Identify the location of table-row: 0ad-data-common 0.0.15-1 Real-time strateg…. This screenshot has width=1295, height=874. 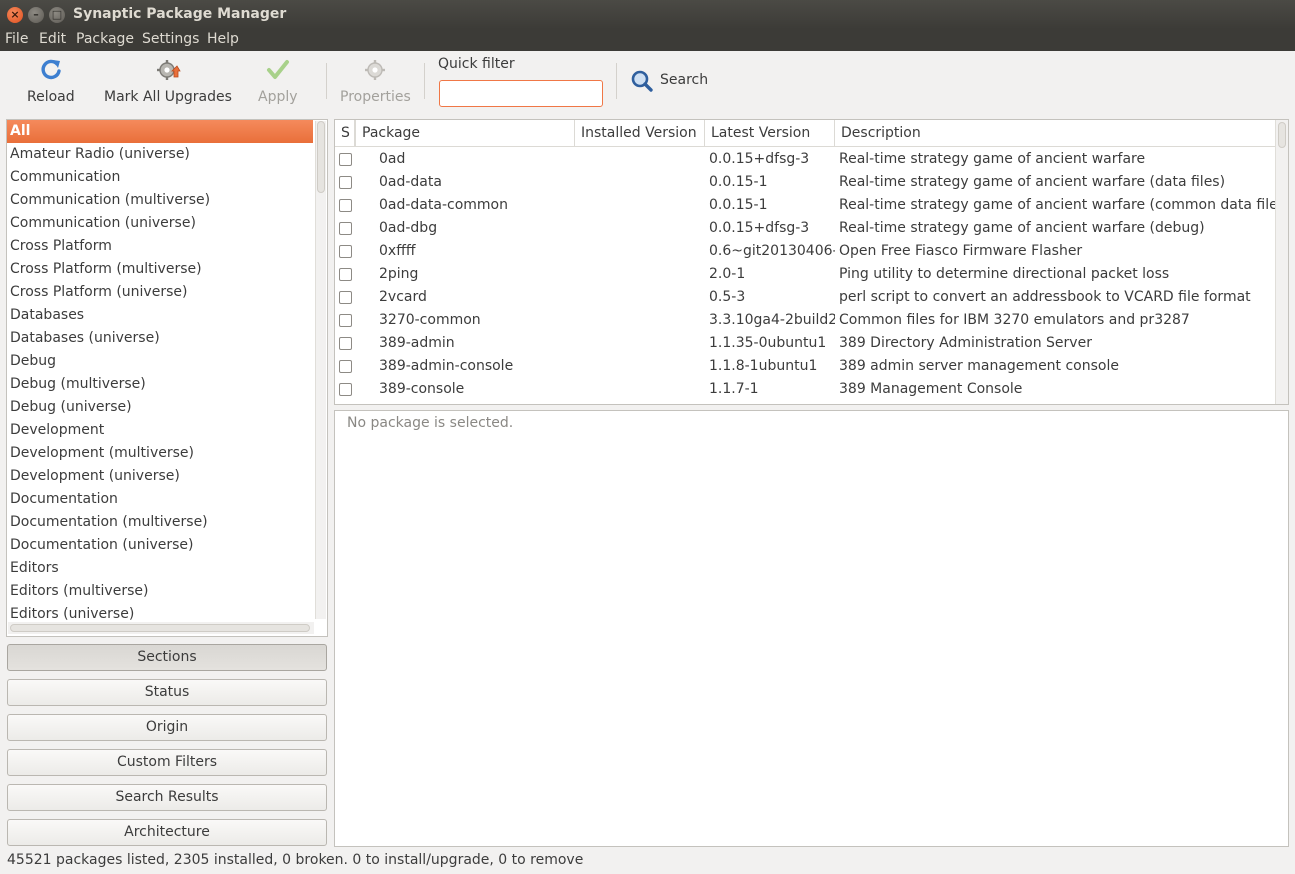
(805, 205).